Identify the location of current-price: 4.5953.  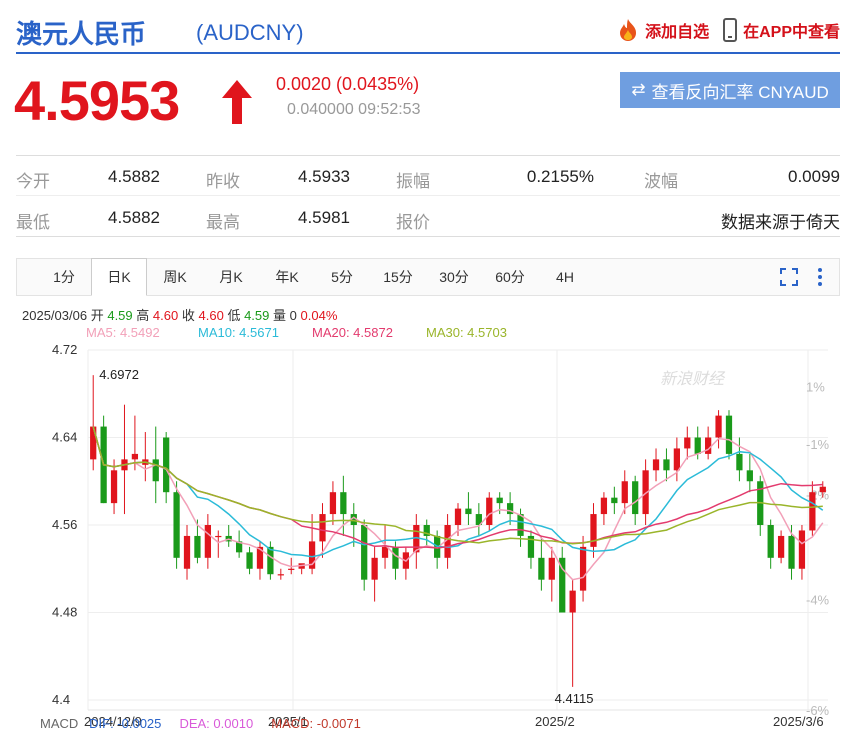
(97, 100).